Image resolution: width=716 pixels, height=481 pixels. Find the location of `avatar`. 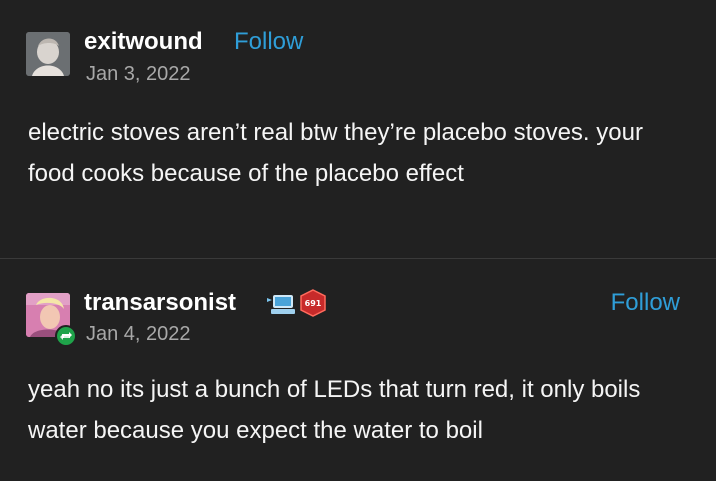

avatar is located at coordinates (48, 54).